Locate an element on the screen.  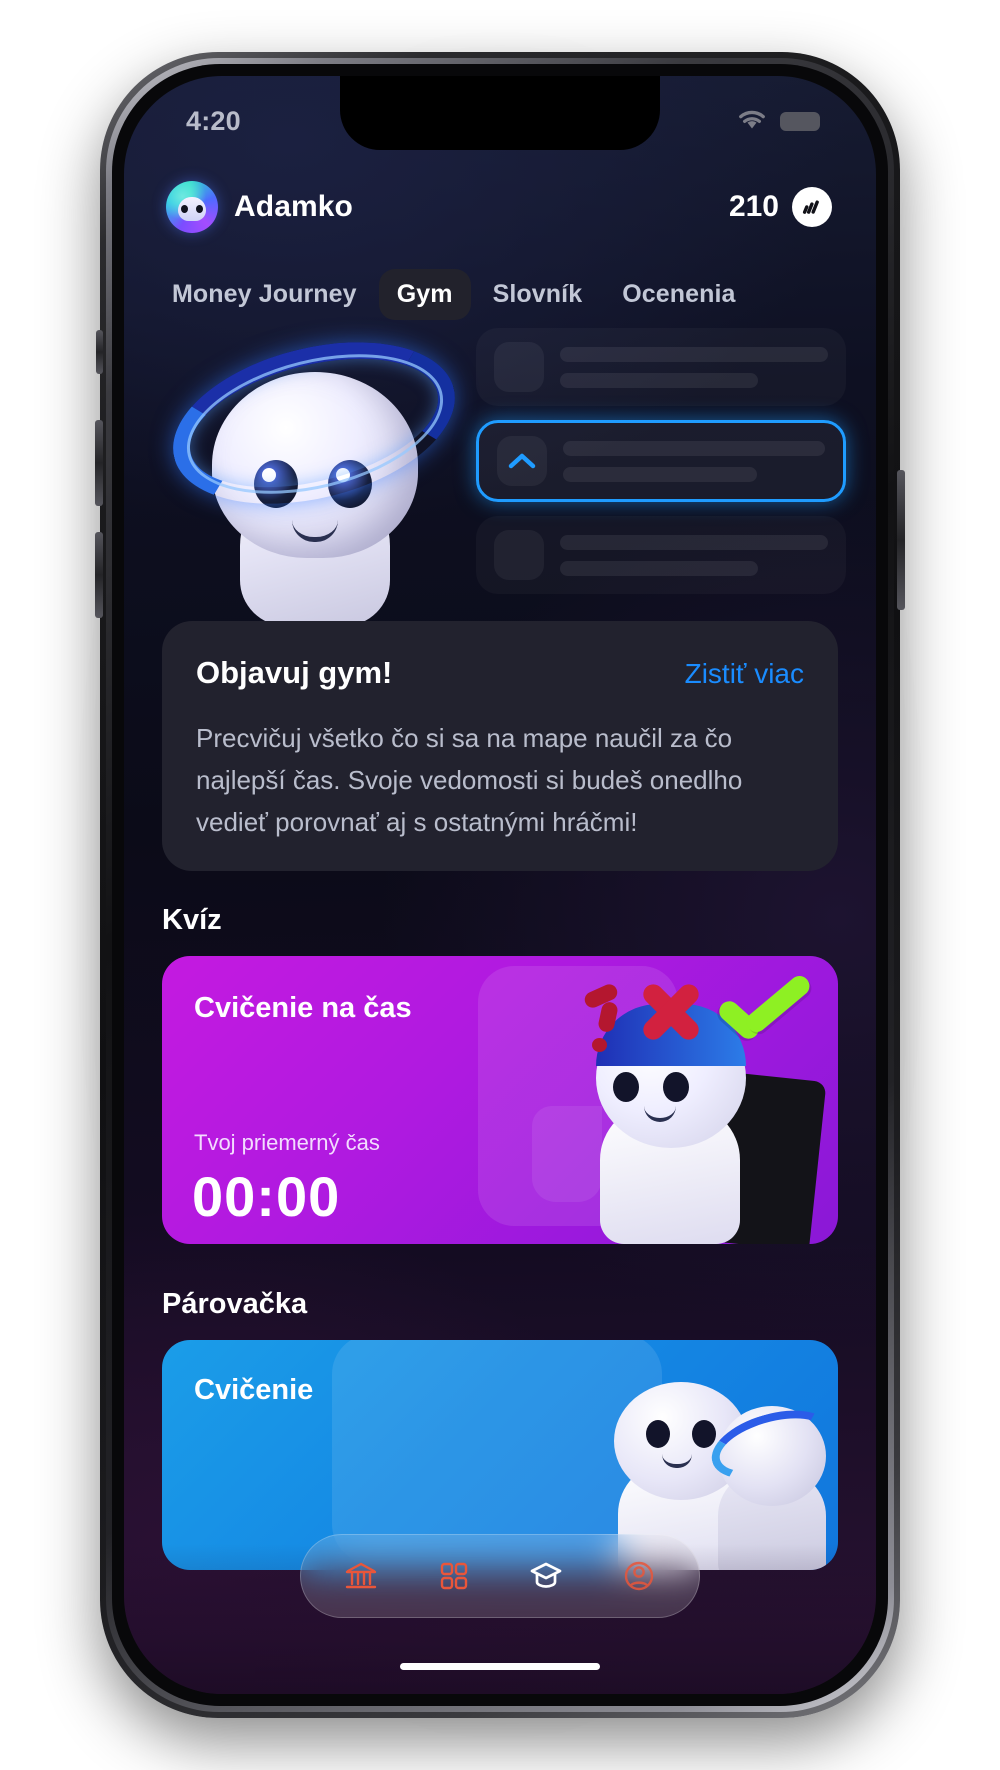
section-title-pair: Párovačka is located at coordinates (235, 1304).